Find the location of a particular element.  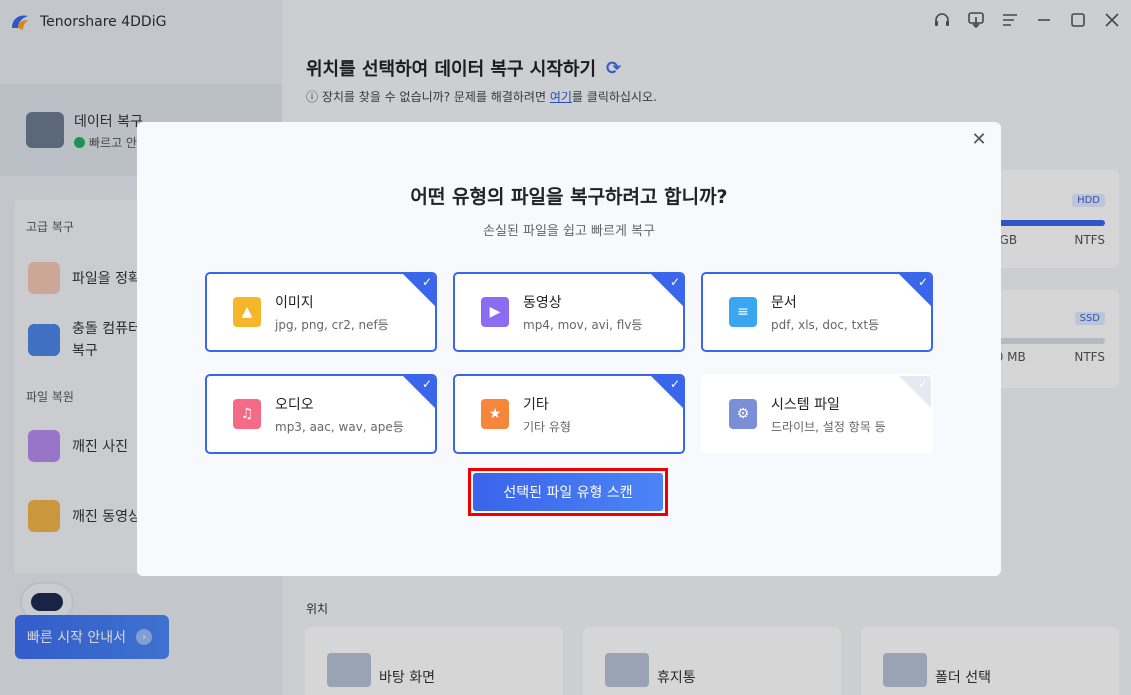

dialog-subtitle: 손실된 파일을 쉽고 빠르게 복구 is located at coordinates (568, 231).